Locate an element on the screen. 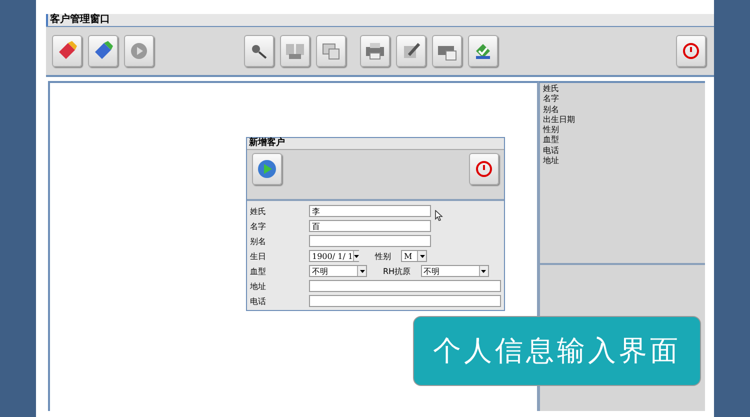 The image size is (750, 417). mouse-cursor-icon is located at coordinates (439, 215).